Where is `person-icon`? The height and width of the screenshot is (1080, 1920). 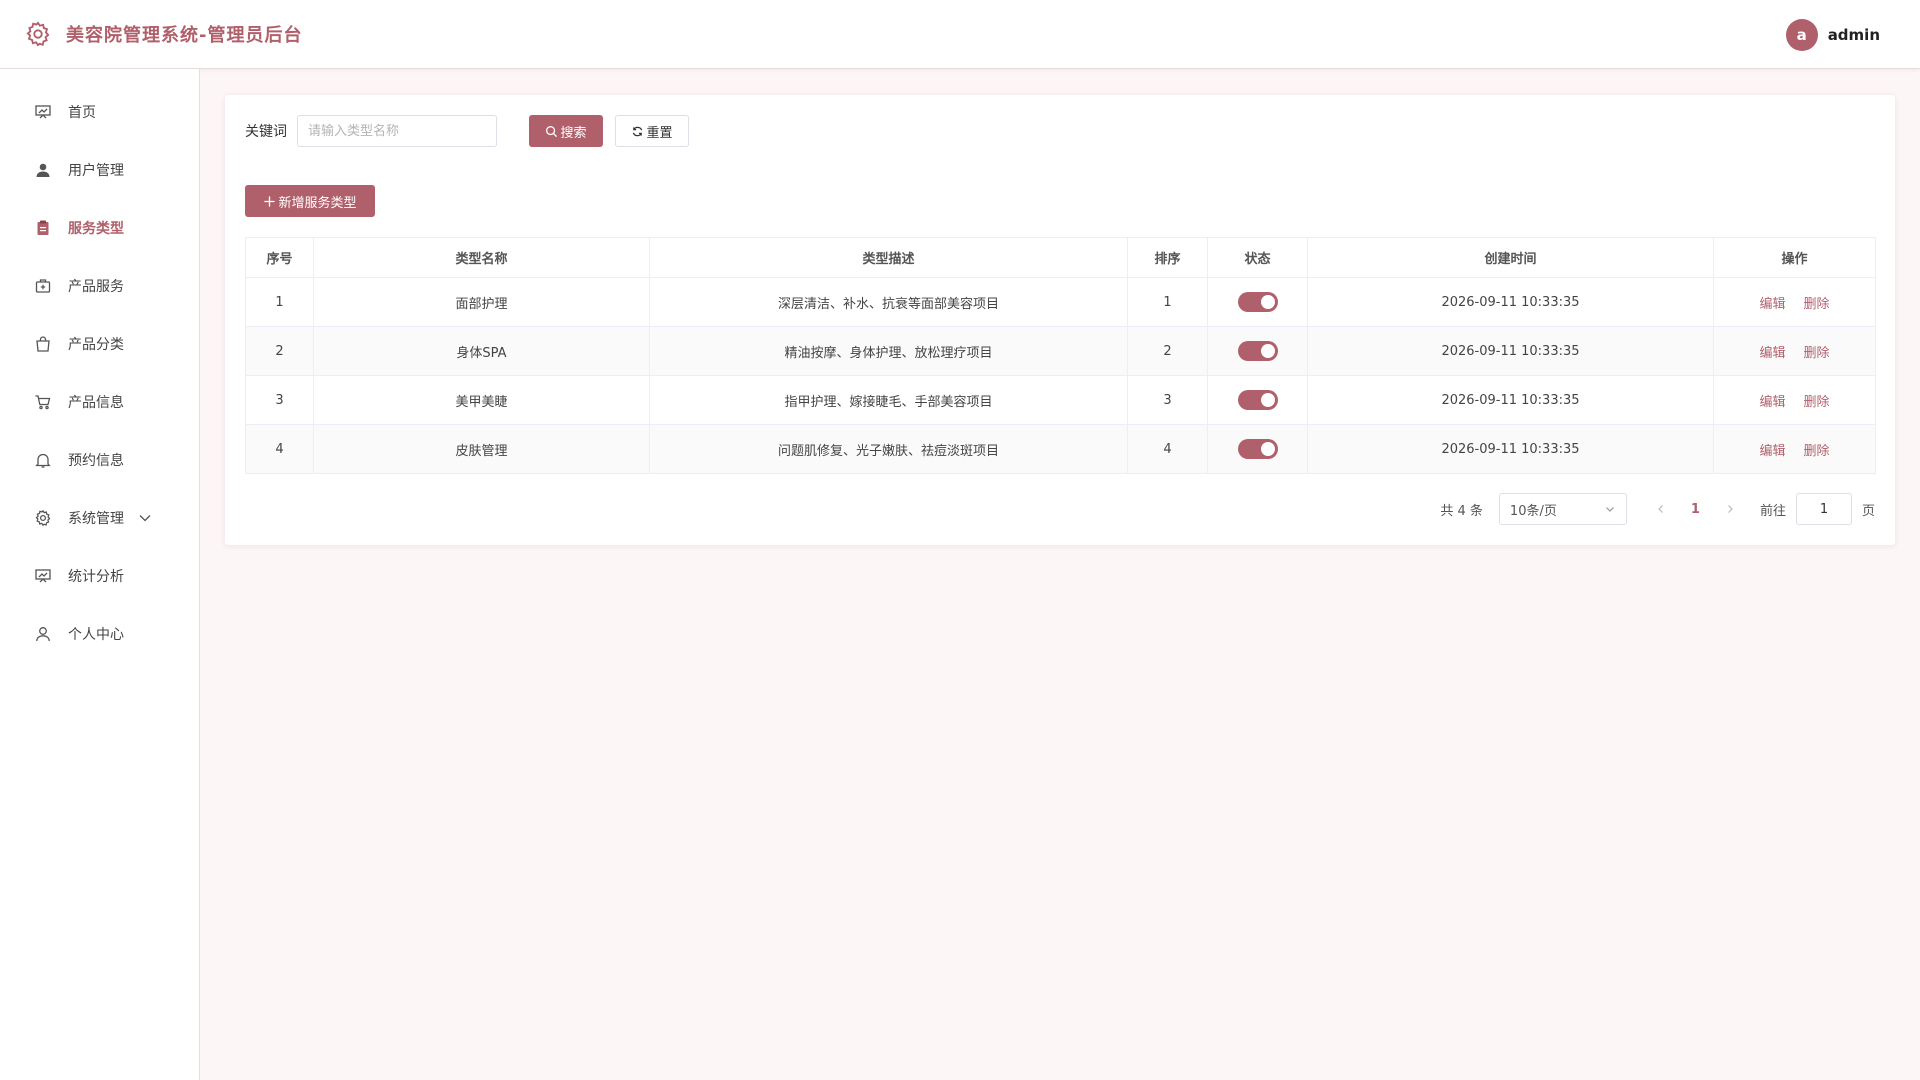 person-icon is located at coordinates (43, 634).